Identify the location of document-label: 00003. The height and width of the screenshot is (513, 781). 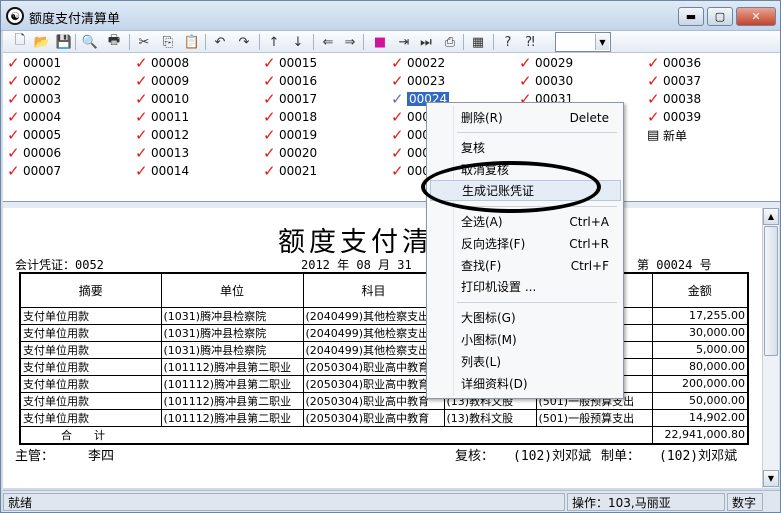
(42, 99).